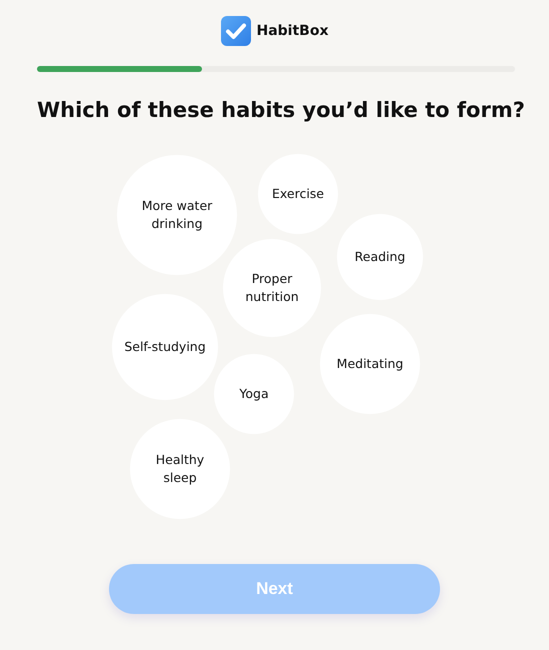 The height and width of the screenshot is (650, 549). What do you see at coordinates (165, 347) in the screenshot?
I see `habit-bubble: Self-studying` at bounding box center [165, 347].